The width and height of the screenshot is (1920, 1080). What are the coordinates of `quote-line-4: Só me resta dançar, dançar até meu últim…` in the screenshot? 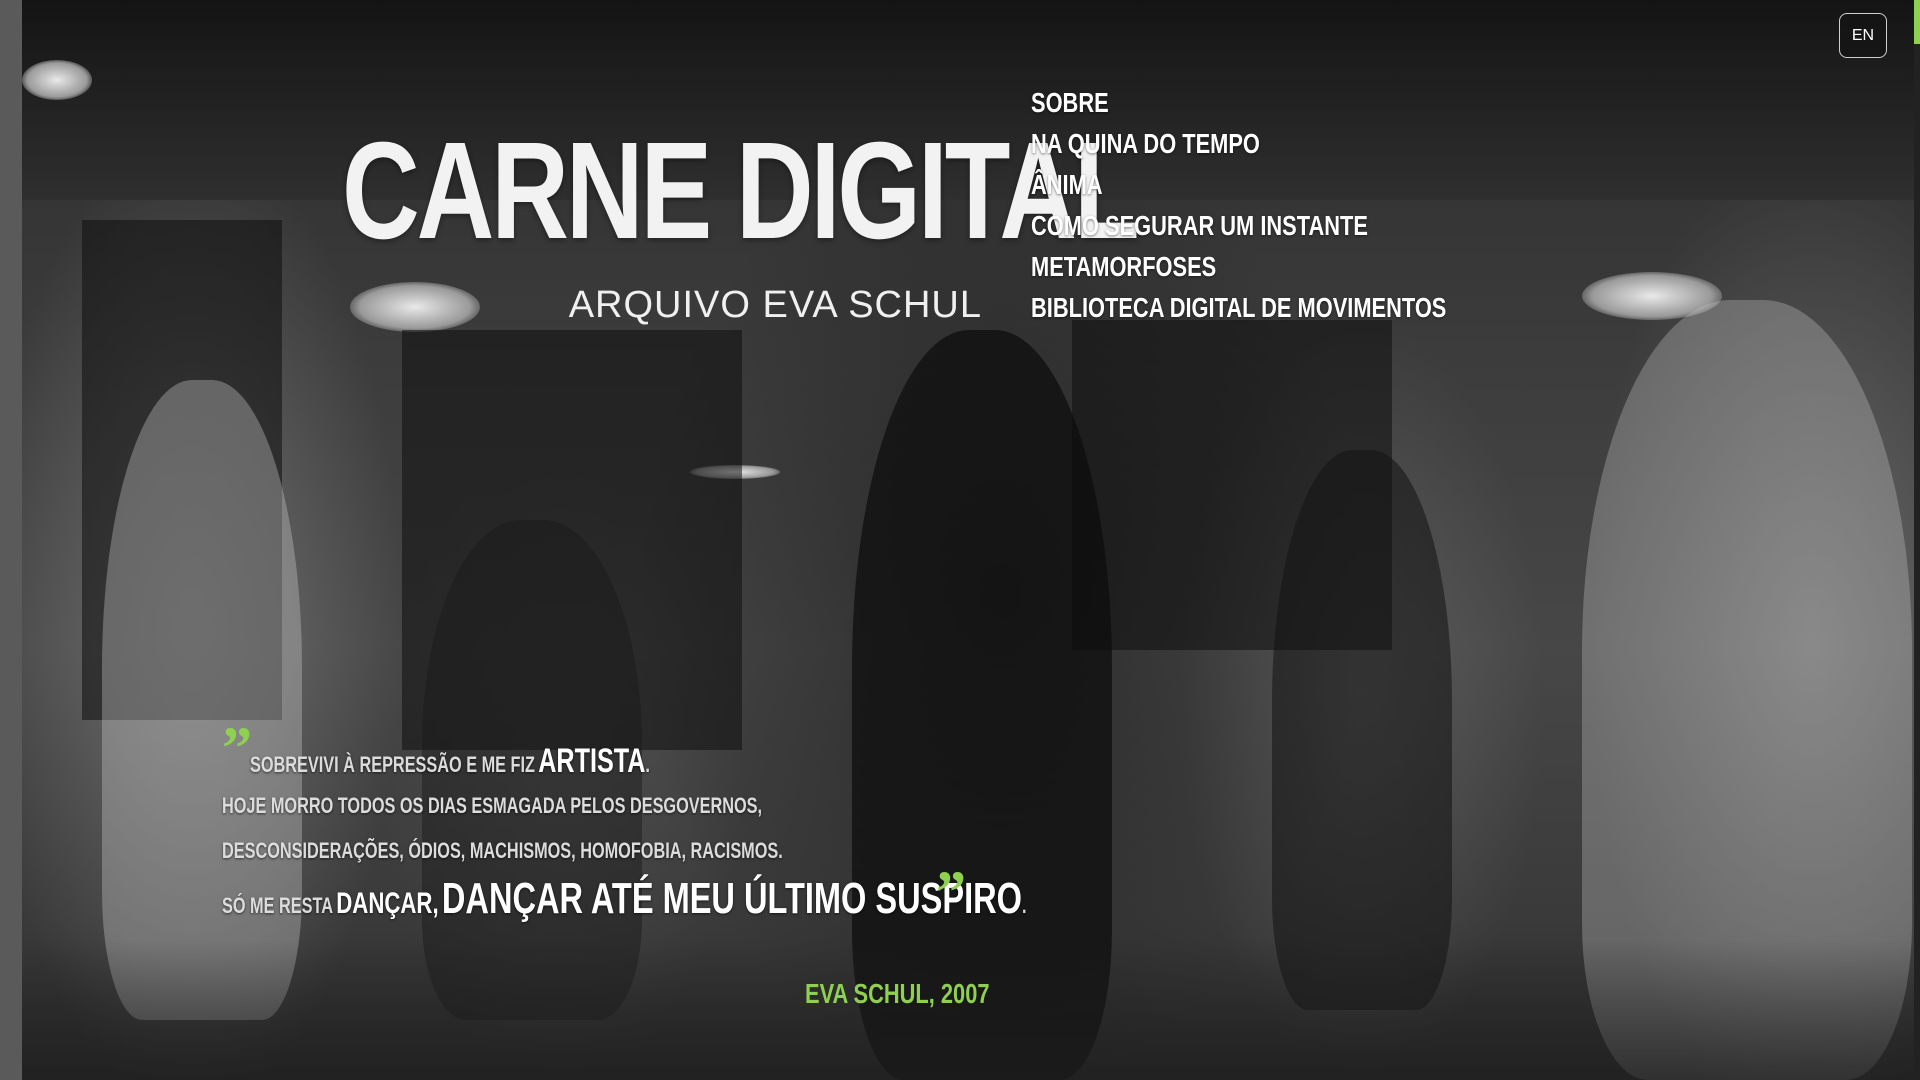 It's located at (624, 899).